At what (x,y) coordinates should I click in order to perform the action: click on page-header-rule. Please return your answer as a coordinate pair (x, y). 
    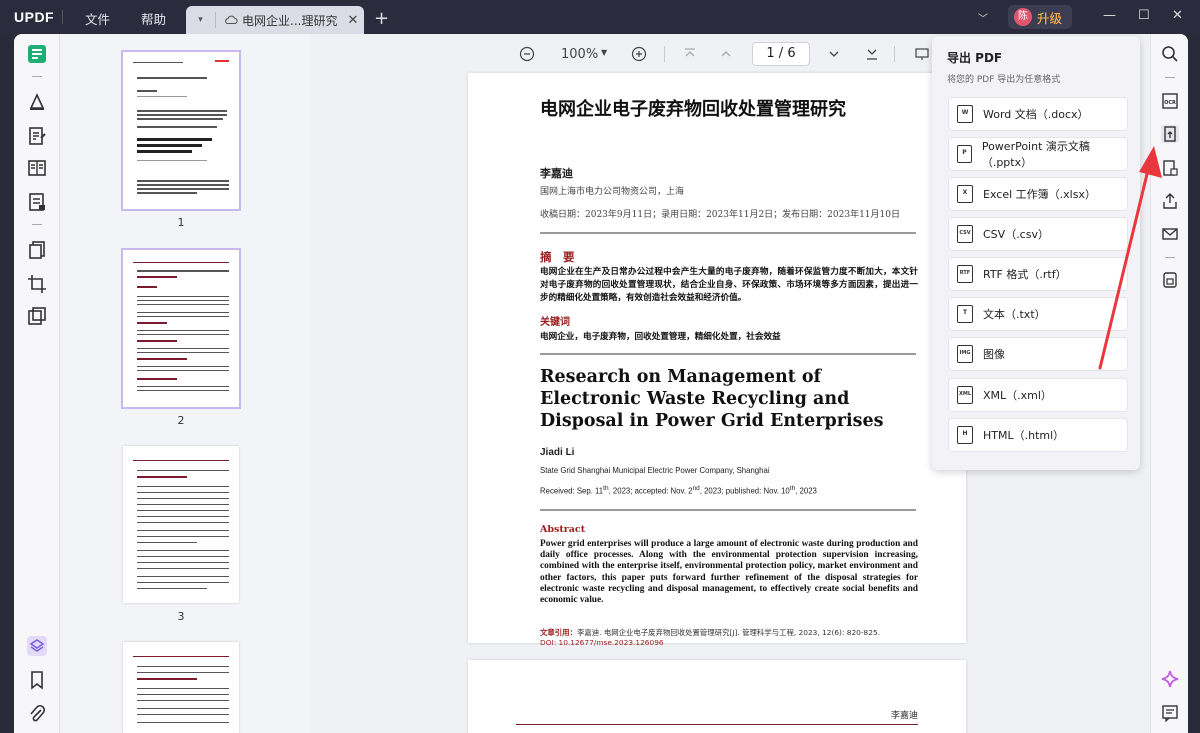
    Looking at the image, I should click on (717, 724).